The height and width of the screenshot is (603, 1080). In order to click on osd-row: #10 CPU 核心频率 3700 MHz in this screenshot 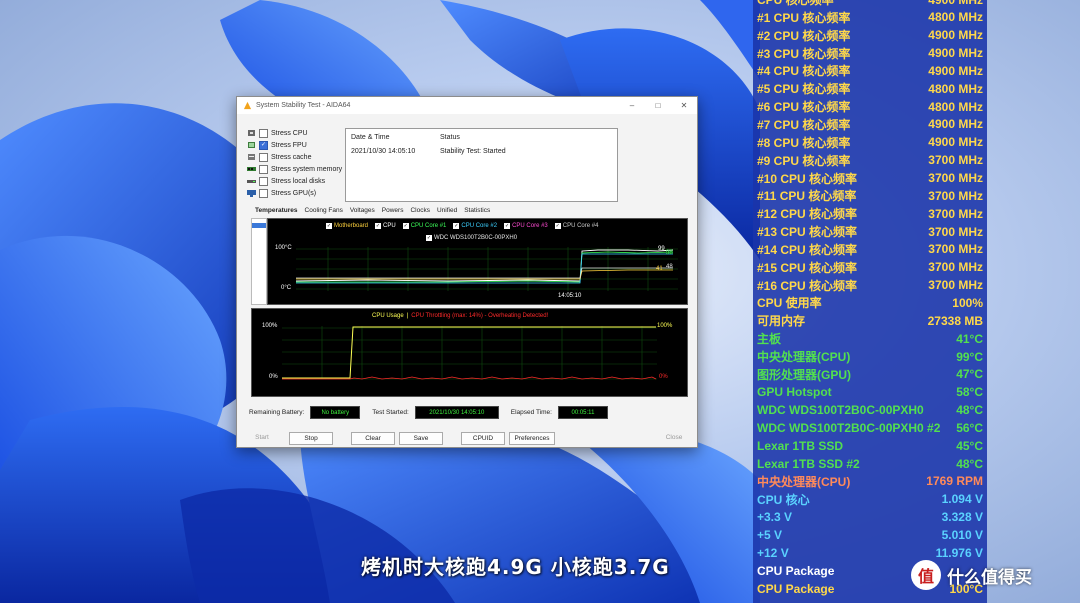, I will do `click(870, 178)`.